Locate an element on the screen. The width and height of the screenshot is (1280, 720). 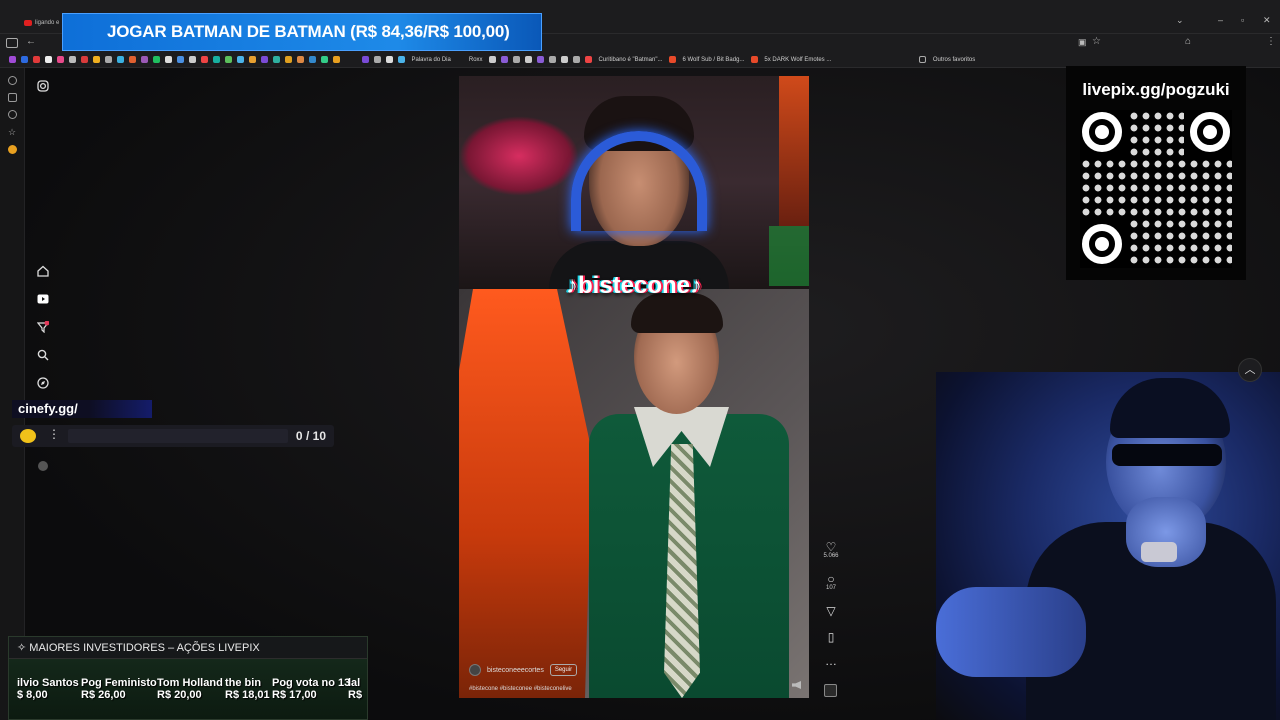
sidebar-ai-icon is located at coordinates (12, 80).